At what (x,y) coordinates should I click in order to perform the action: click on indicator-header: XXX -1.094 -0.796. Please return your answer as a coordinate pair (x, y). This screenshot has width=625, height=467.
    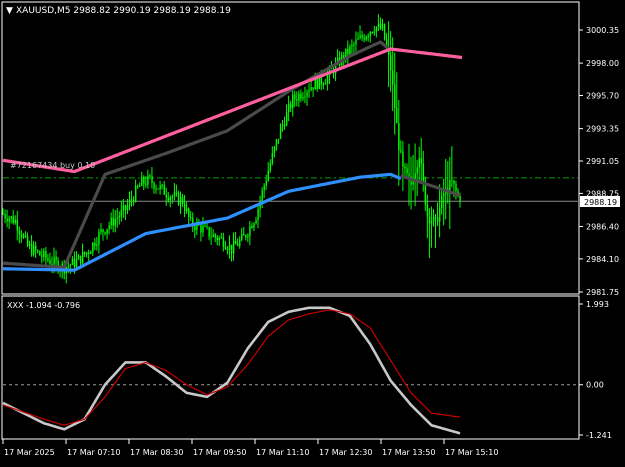
    Looking at the image, I should click on (43, 305).